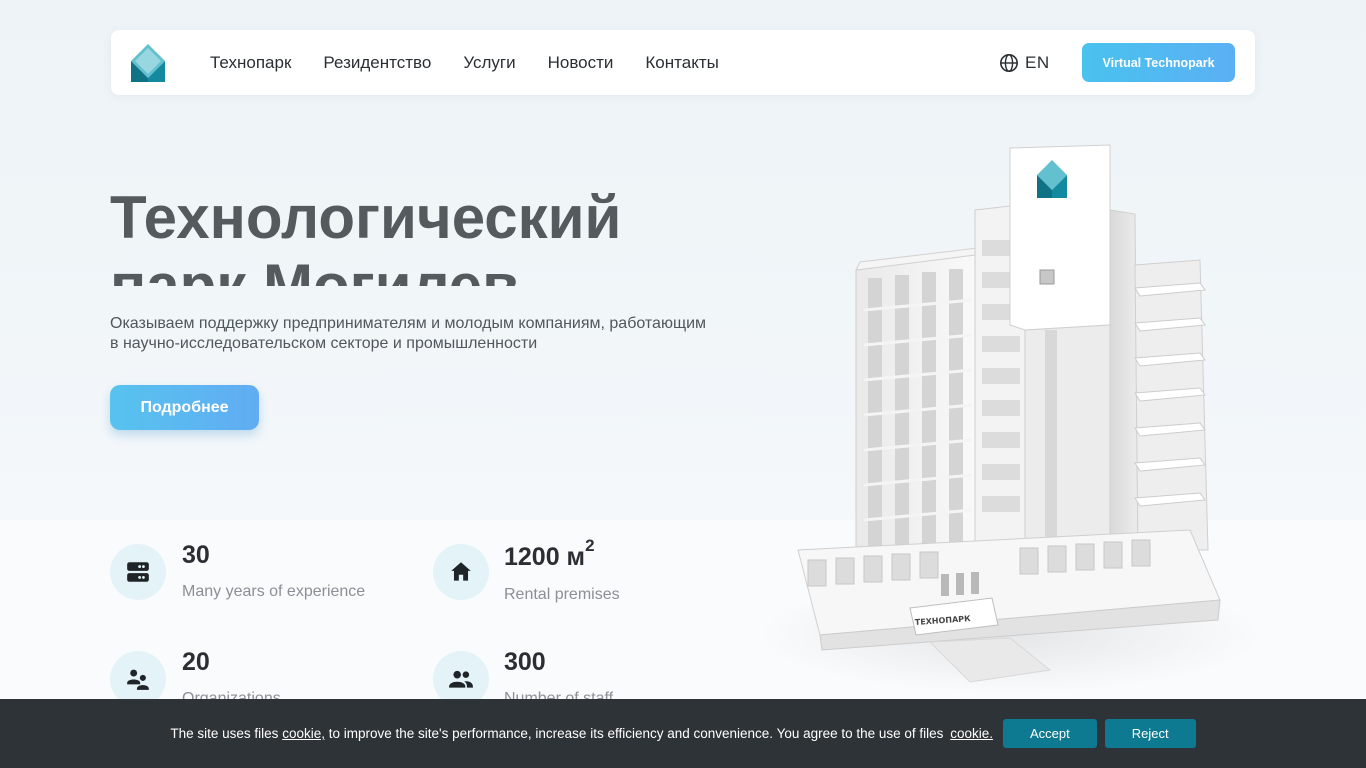 The height and width of the screenshot is (768, 1366). What do you see at coordinates (581, 63) in the screenshot?
I see `nav-item-news: Новости` at bounding box center [581, 63].